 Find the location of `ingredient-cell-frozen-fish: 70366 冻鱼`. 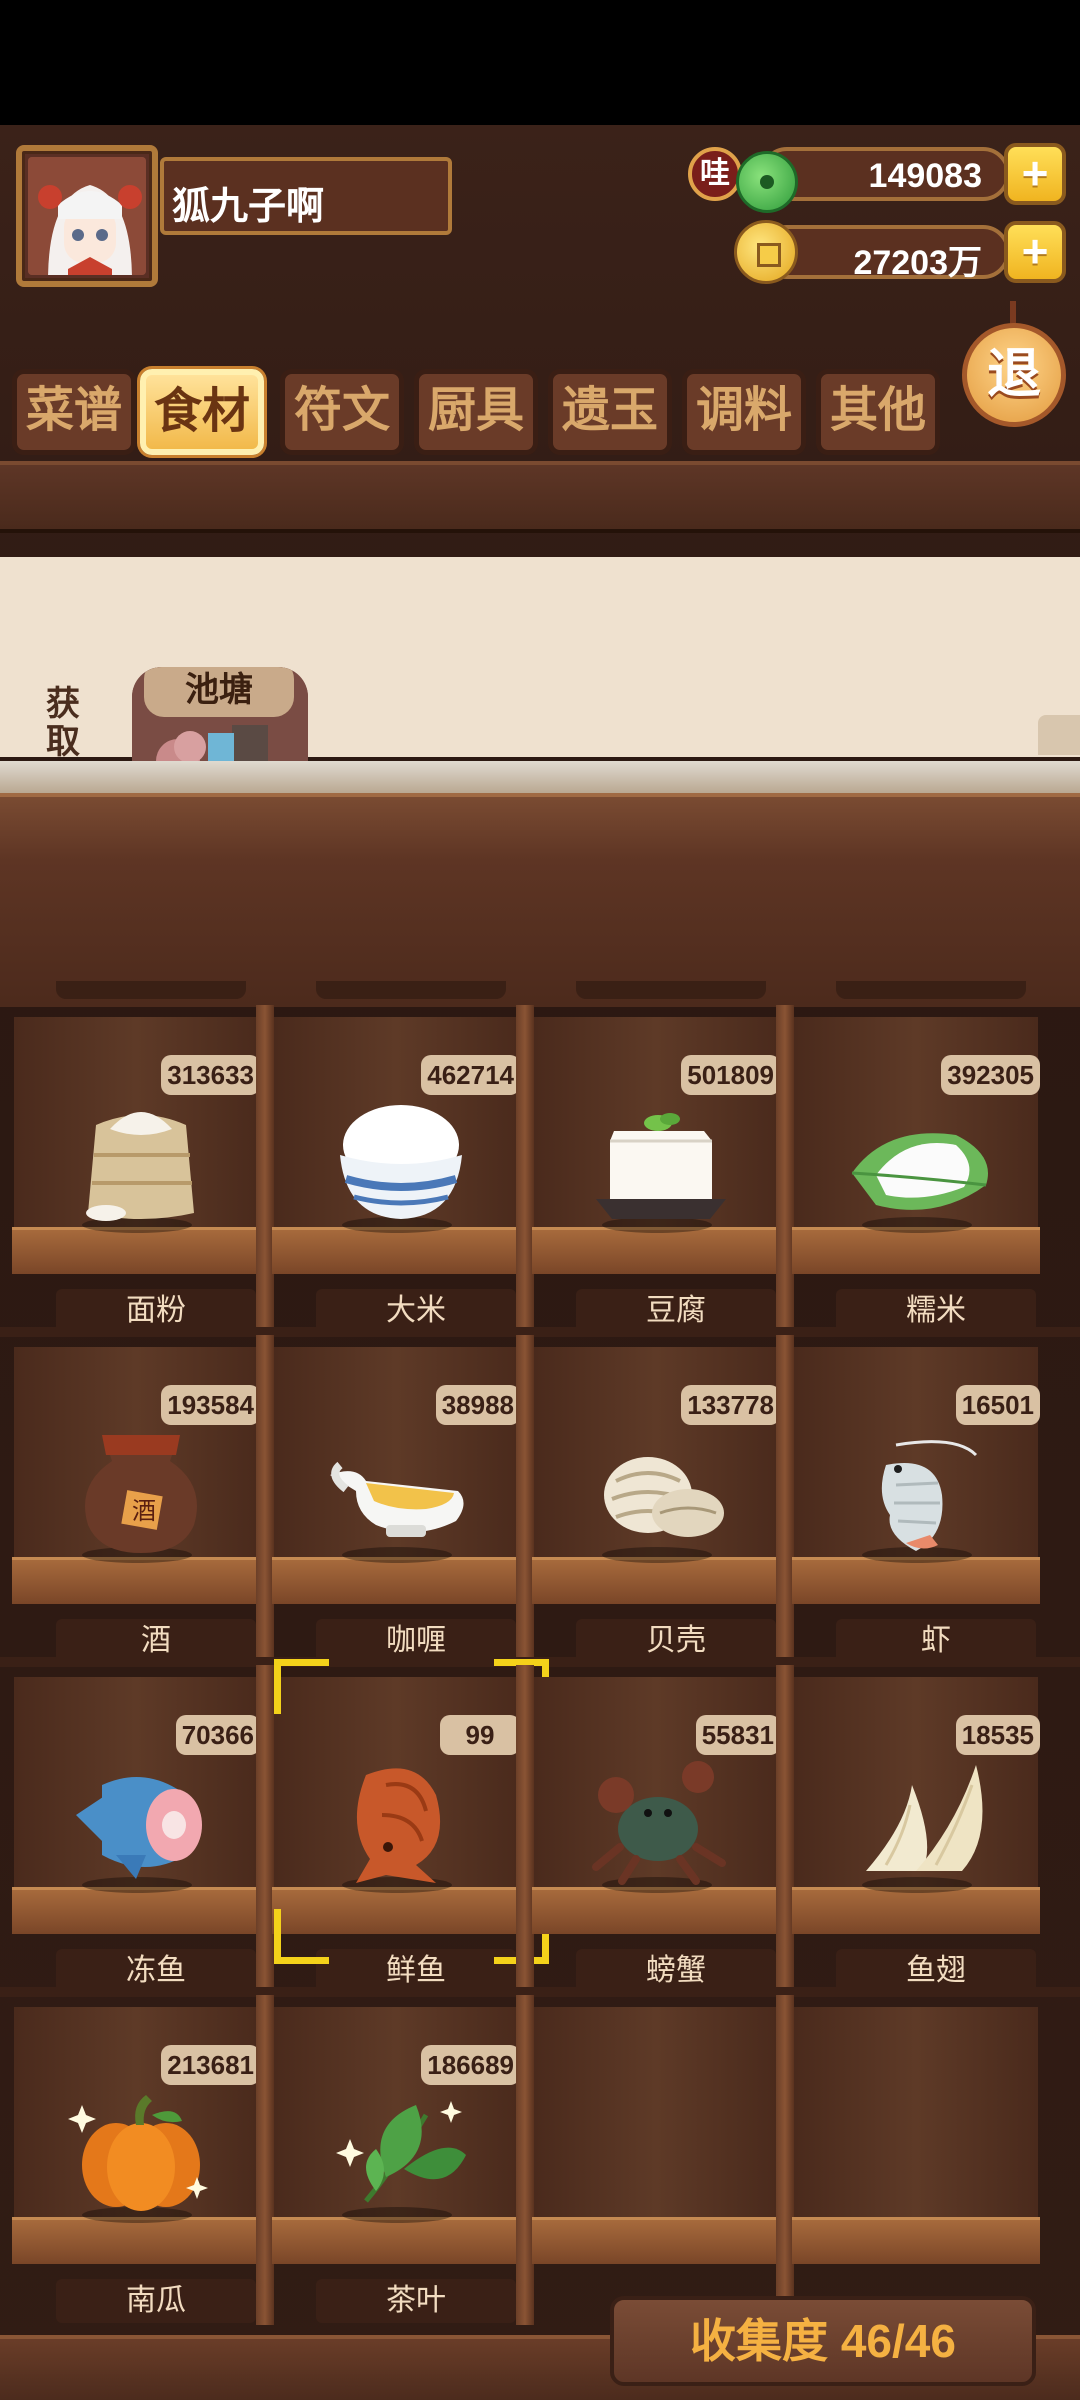

ingredient-cell-frozen-fish: 70366 冻鱼 is located at coordinates (136, 1830).